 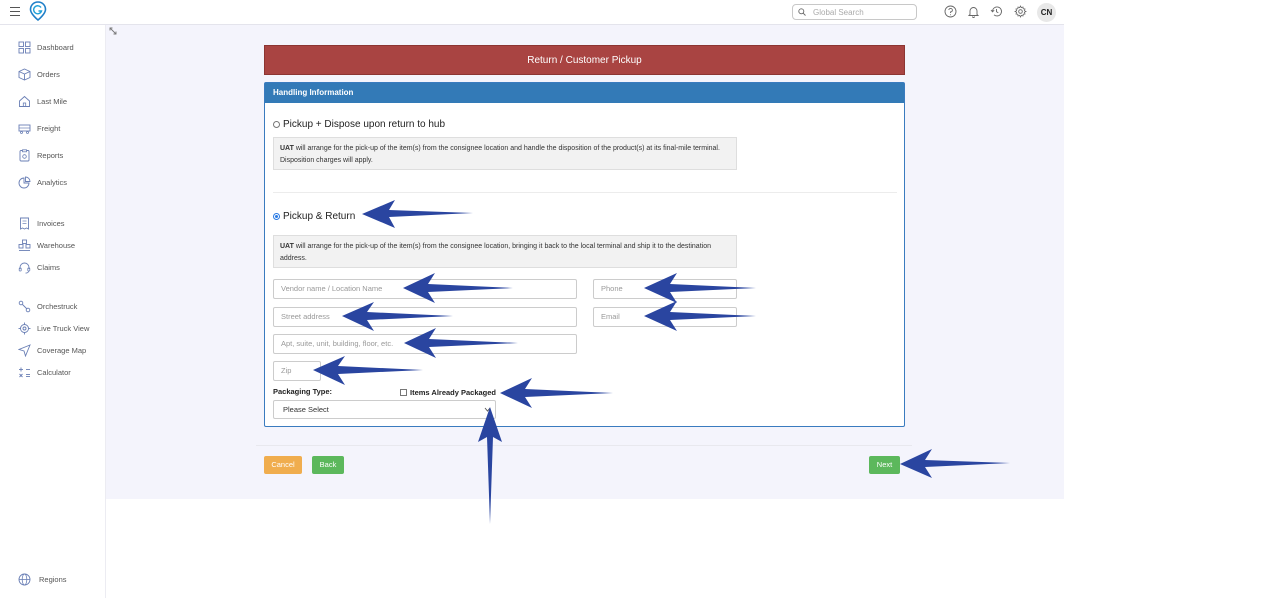 I want to click on apt-suite-field: Apt, suite, unit, building, floor, etc., so click(x=425, y=344).